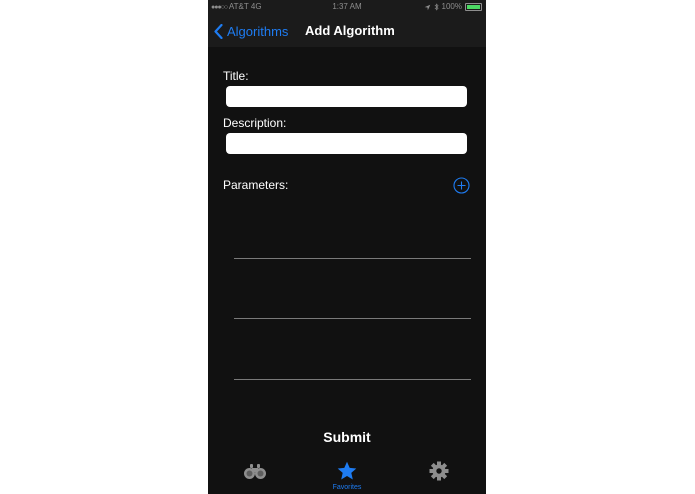 This screenshot has height=494, width=695. I want to click on title-label: Title:, so click(236, 76).